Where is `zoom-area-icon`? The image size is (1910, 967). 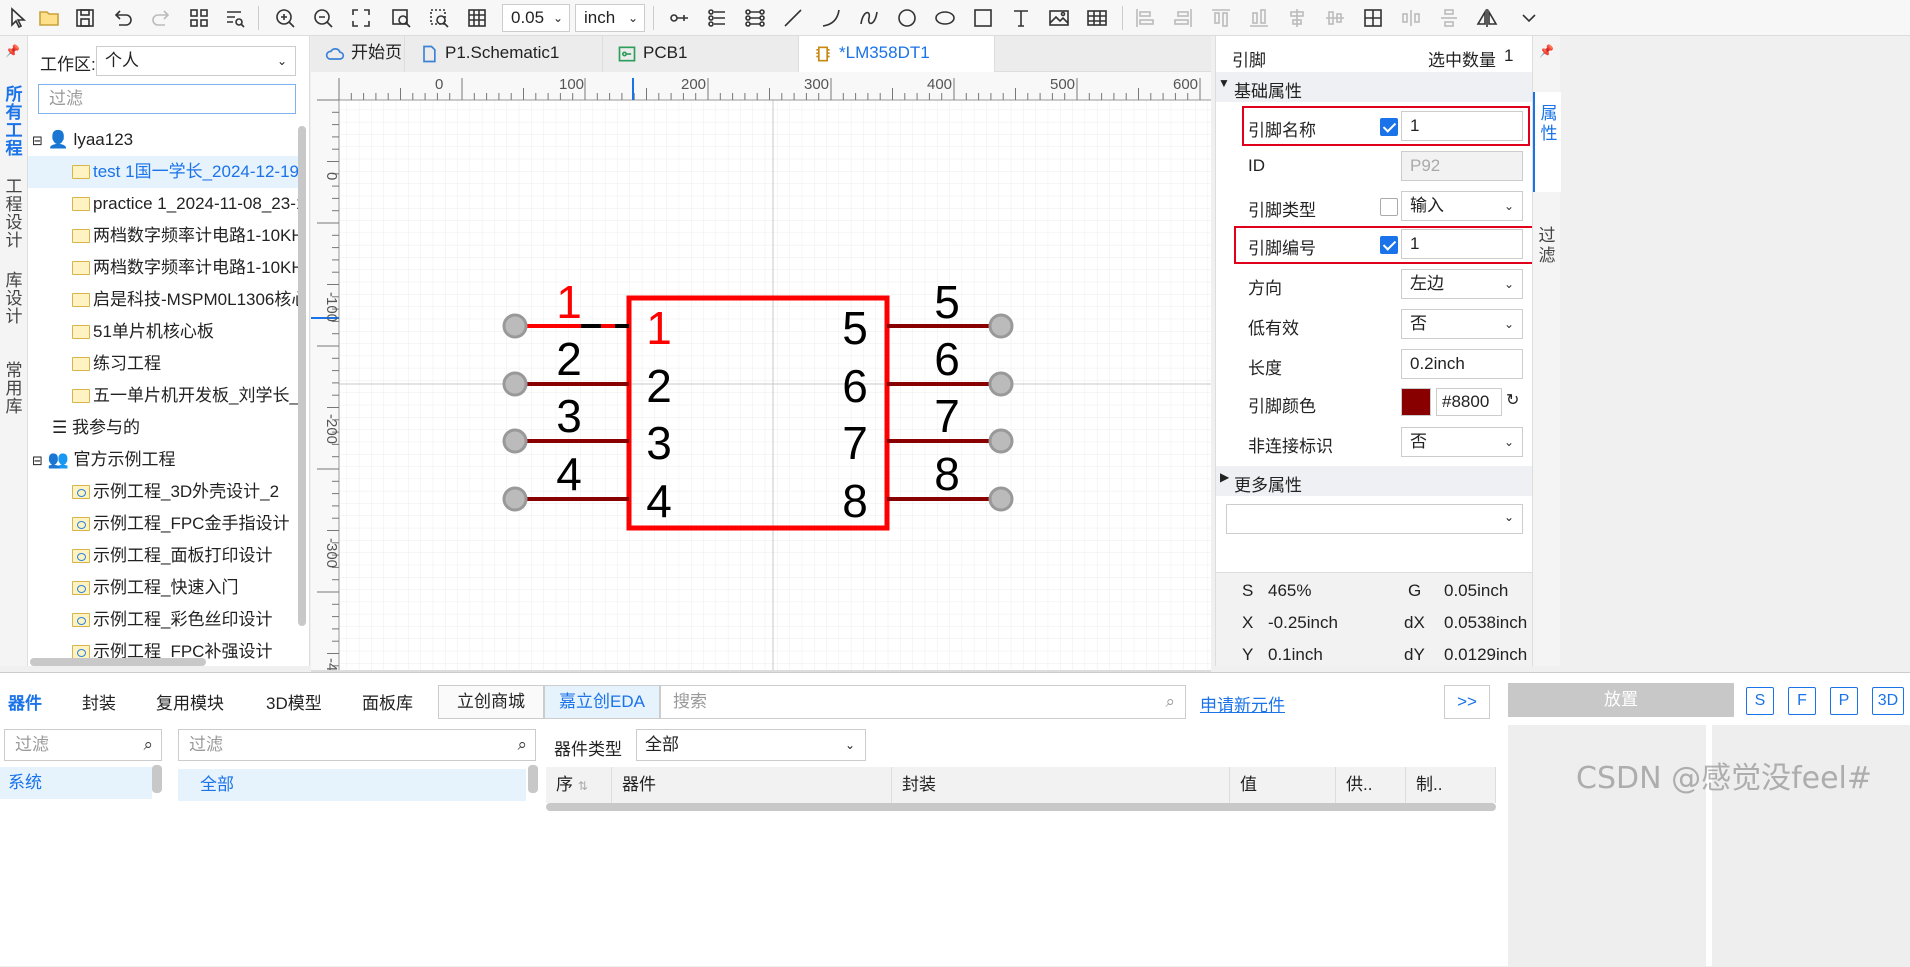
zoom-area-icon is located at coordinates (401, 18).